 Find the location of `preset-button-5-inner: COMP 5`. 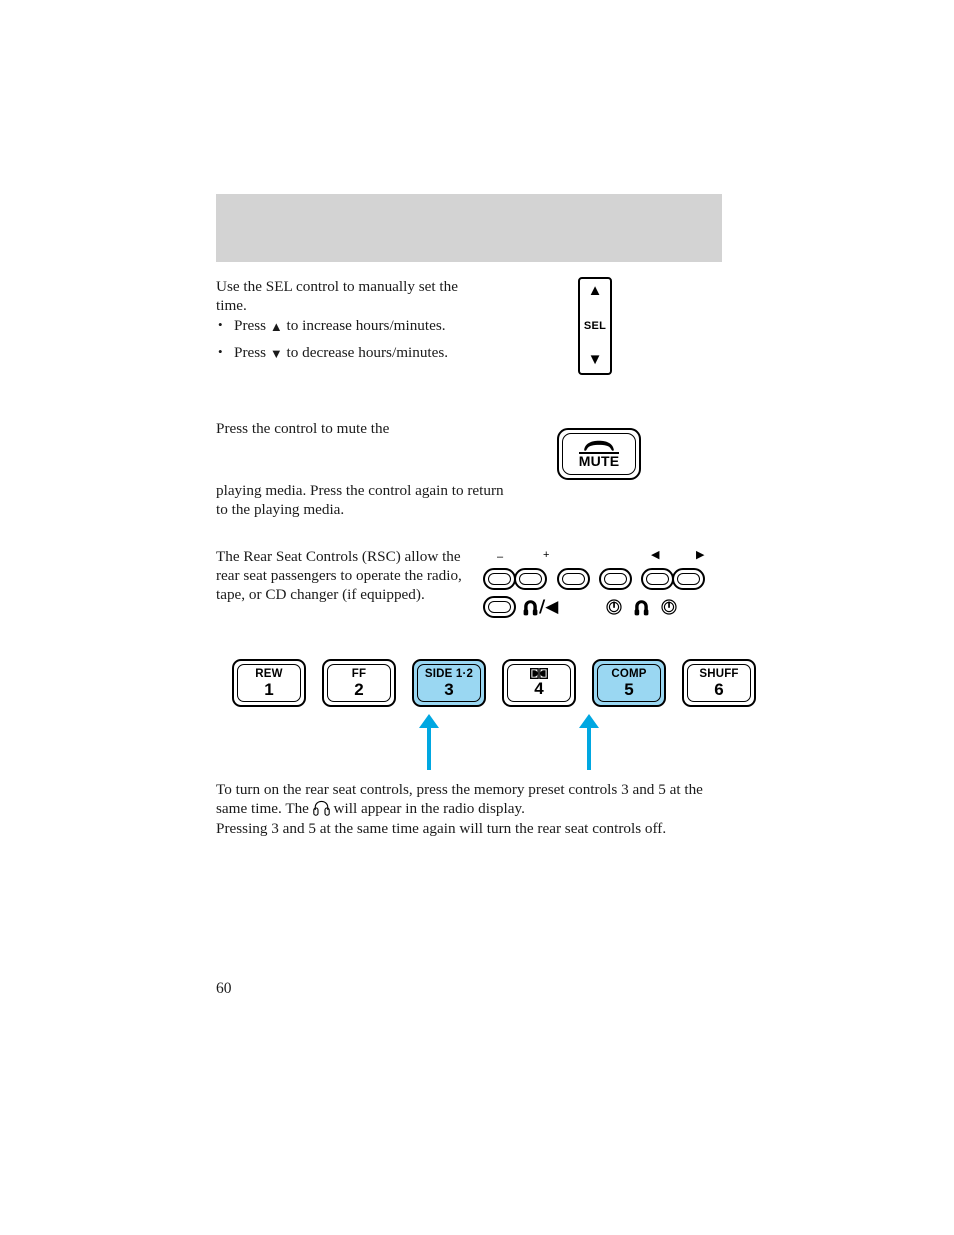

preset-button-5-inner: COMP 5 is located at coordinates (629, 683).